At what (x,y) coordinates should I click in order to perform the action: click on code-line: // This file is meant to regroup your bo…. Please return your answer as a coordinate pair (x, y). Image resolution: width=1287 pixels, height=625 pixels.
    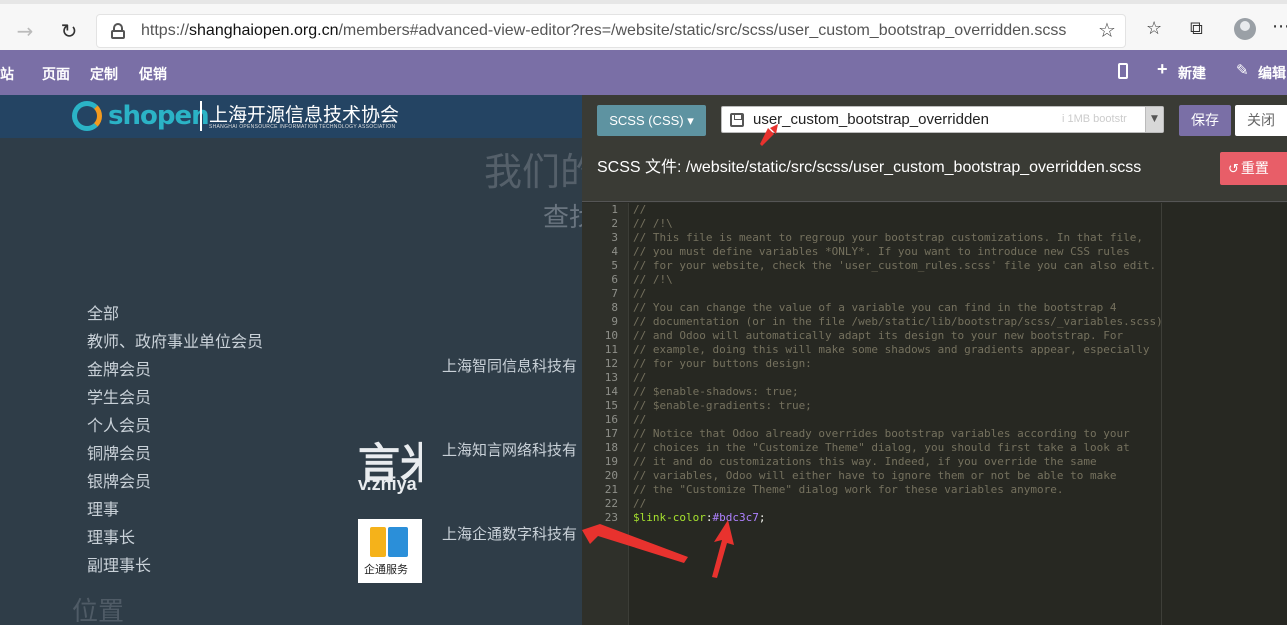
    Looking at the image, I should click on (888, 238).